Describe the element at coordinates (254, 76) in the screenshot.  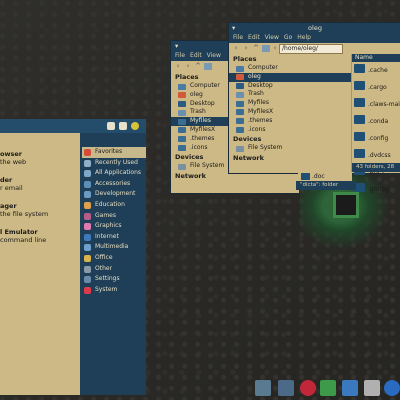
I see `sidebar-item-label: oleg` at that location.